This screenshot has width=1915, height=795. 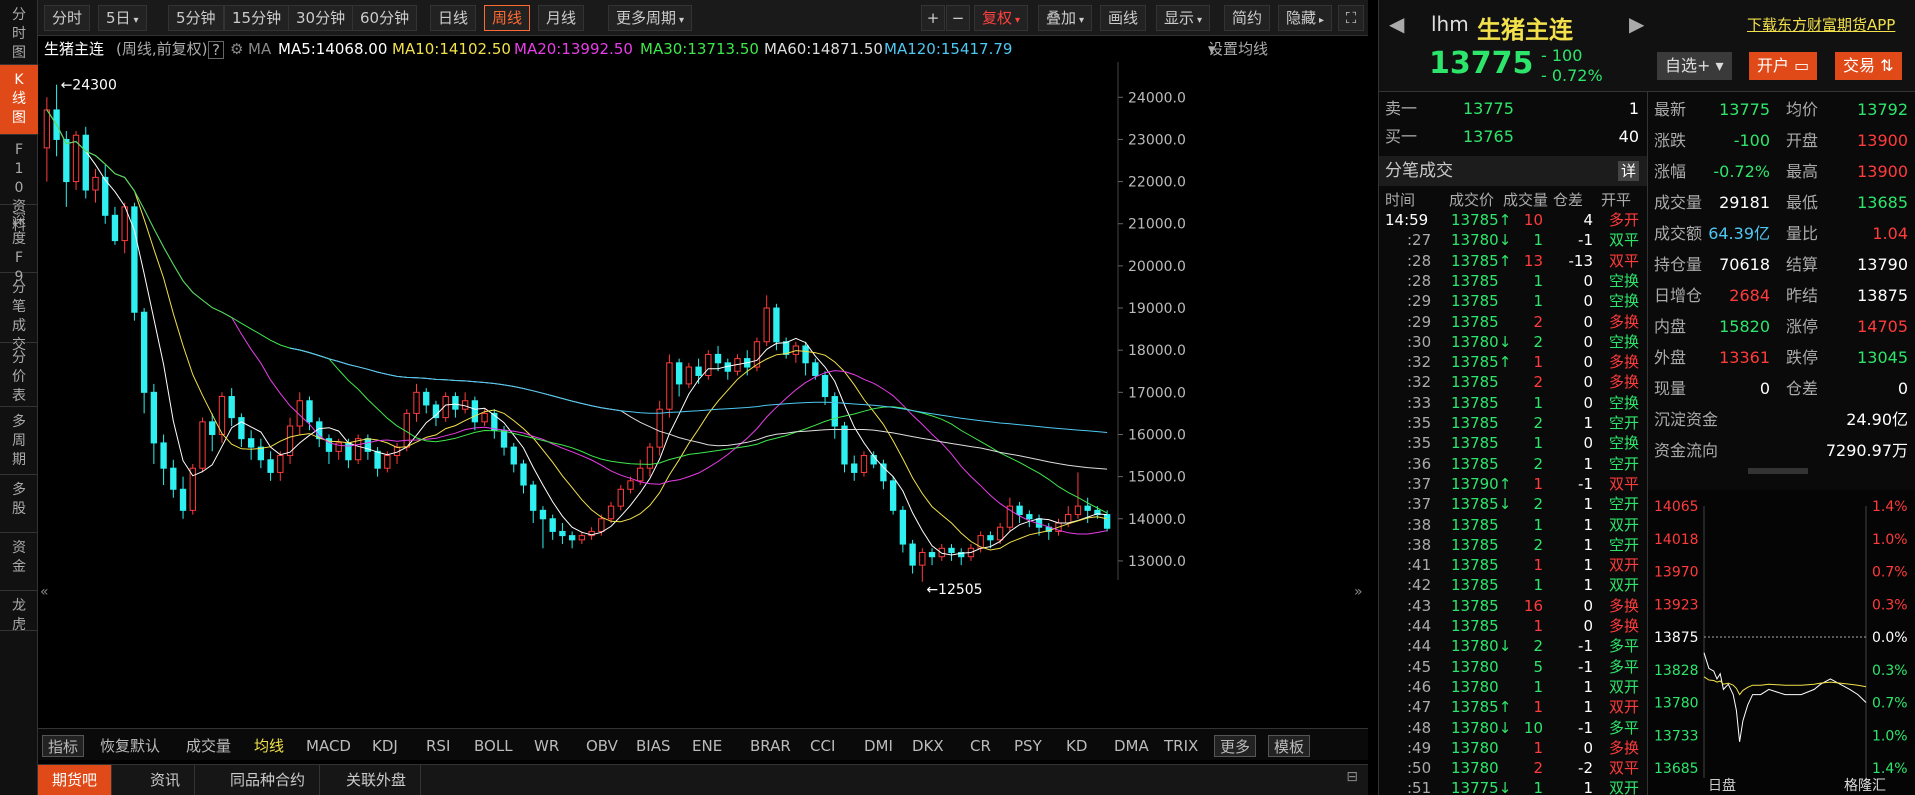 What do you see at coordinates (878, 746) in the screenshot?
I see `indicator-13: DMI` at bounding box center [878, 746].